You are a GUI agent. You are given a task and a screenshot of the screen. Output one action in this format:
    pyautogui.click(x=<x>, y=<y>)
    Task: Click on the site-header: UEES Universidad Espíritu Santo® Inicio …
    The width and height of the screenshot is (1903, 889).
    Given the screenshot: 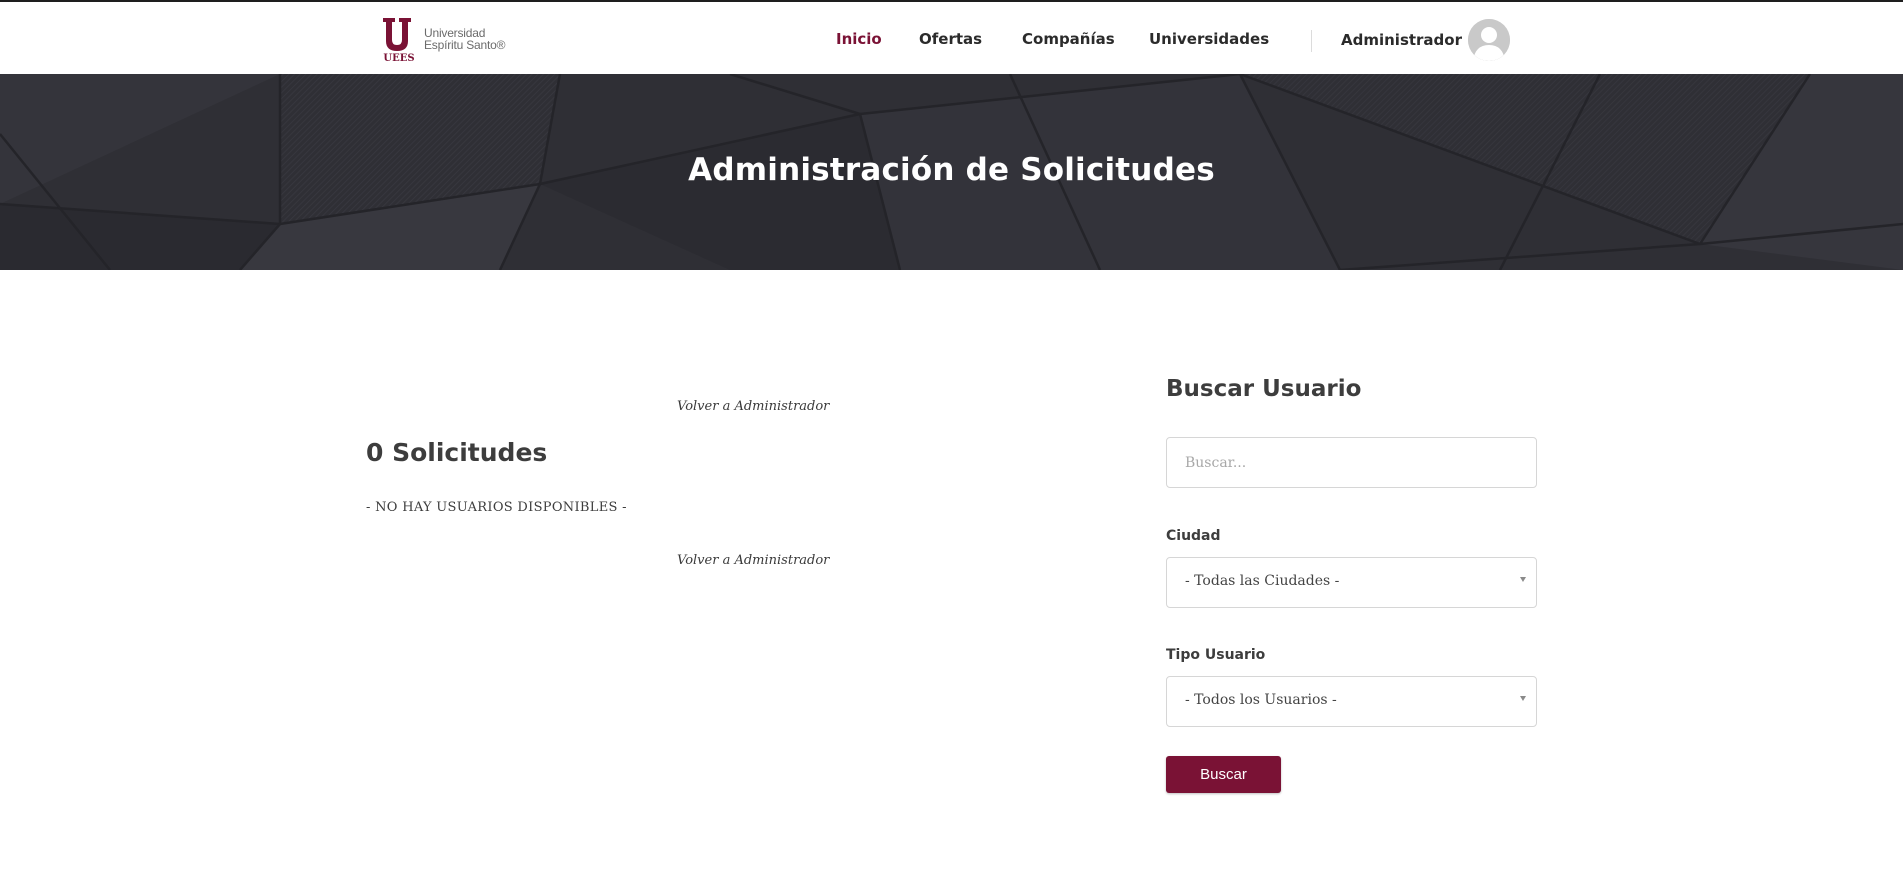 What is the action you would take?
    pyautogui.click(x=951, y=38)
    